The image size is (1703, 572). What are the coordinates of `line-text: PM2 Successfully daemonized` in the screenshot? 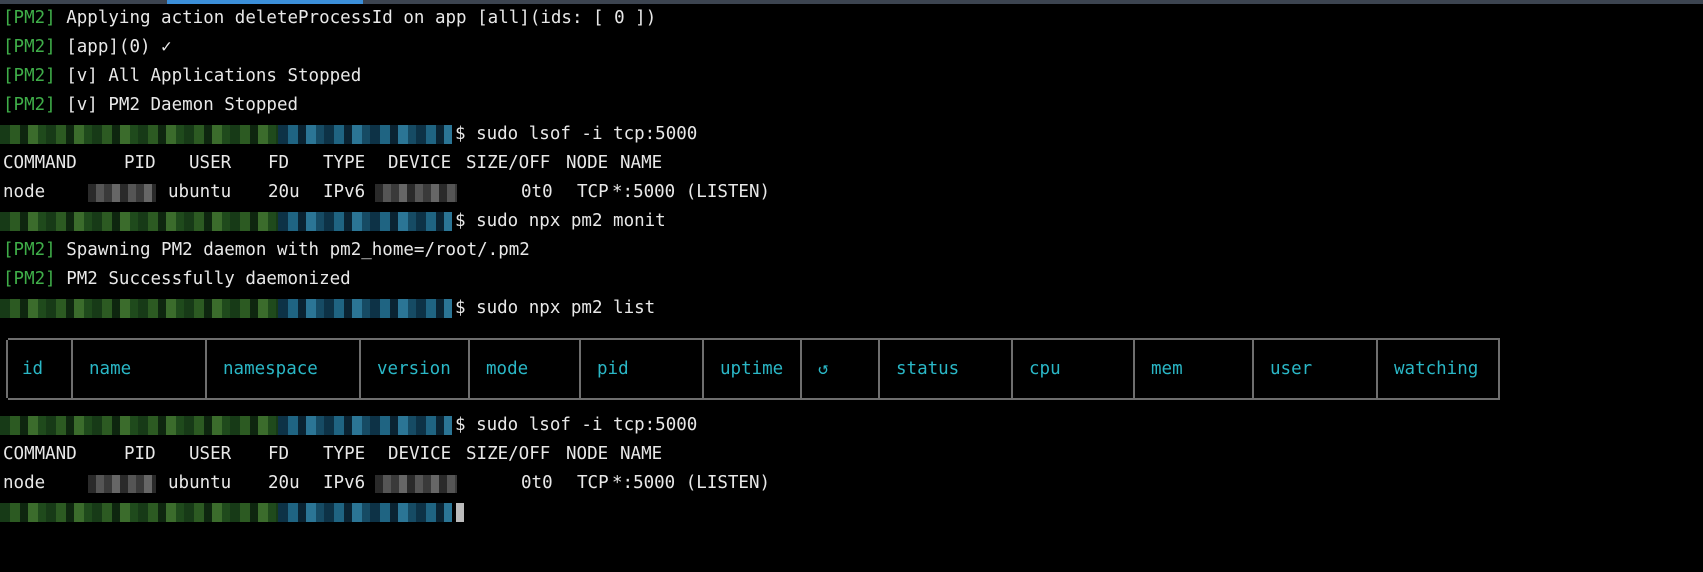 It's located at (208, 279).